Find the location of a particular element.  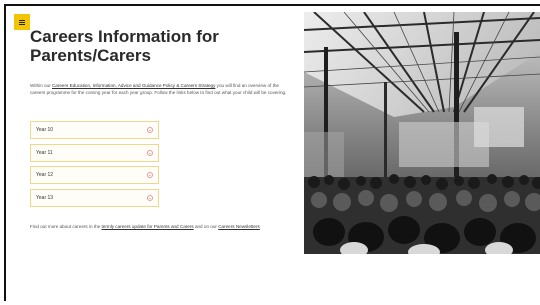

accordion-label: Year 10 is located at coordinates (45, 130).